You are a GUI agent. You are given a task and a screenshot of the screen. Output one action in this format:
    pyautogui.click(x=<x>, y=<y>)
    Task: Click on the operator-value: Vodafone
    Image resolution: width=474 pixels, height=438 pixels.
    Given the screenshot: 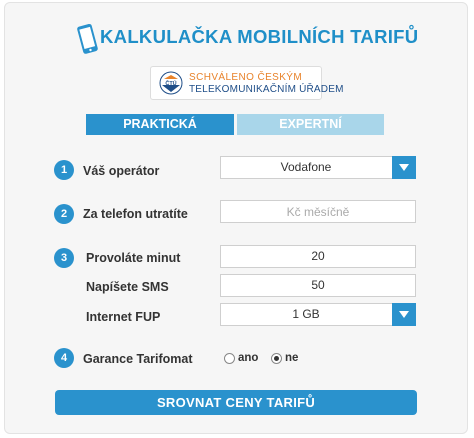 What is the action you would take?
    pyautogui.click(x=306, y=167)
    